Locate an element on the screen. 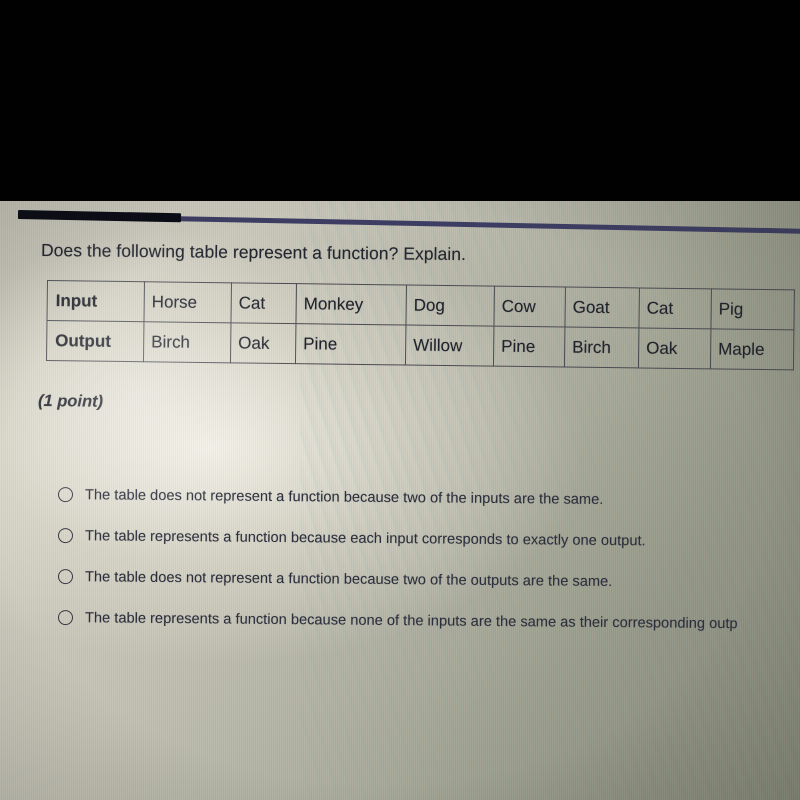 The width and height of the screenshot is (800, 800). table-cell-input-4: Cow is located at coordinates (529, 307).